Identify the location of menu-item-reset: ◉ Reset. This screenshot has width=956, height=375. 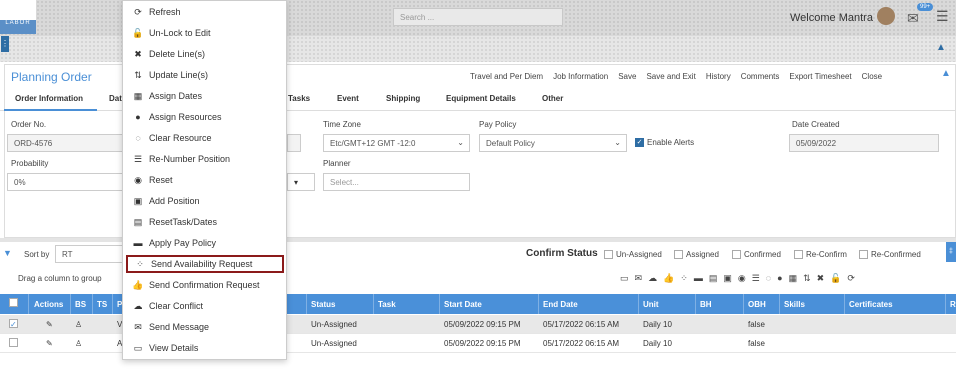
(205, 180).